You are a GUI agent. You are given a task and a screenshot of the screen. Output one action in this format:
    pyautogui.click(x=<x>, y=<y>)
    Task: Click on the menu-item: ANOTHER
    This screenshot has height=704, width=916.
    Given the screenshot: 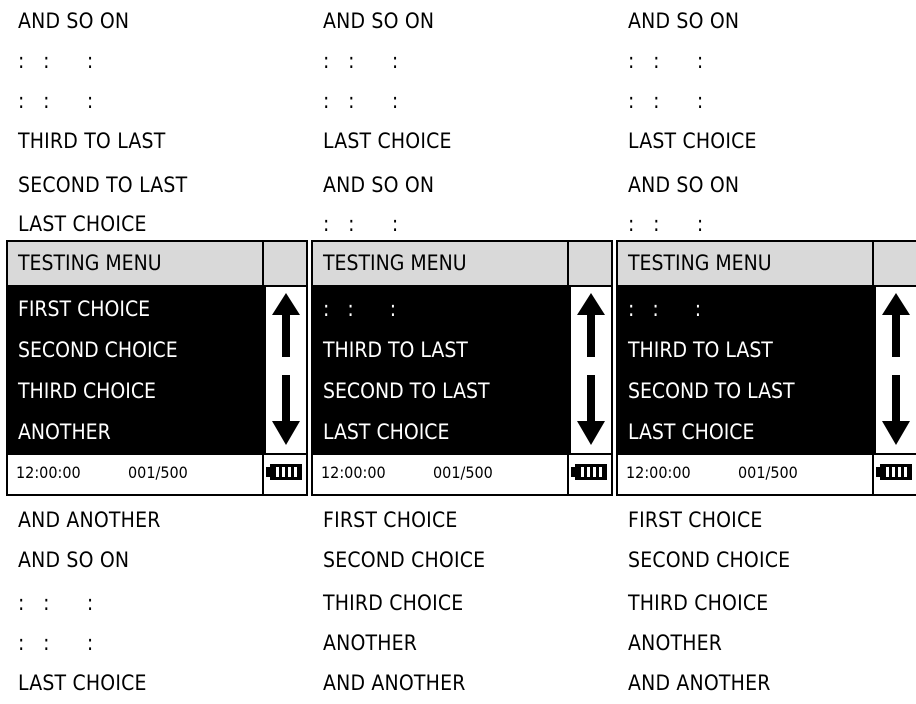 What is the action you would take?
    pyautogui.click(x=64, y=432)
    